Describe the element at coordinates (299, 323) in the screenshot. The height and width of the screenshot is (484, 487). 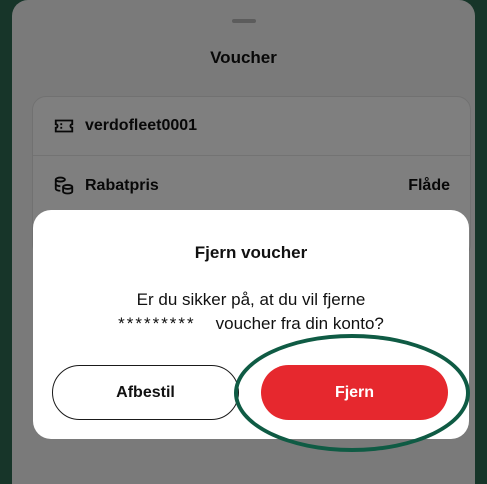
I see `dialog-message-line2: voucher fra din konto?` at that location.